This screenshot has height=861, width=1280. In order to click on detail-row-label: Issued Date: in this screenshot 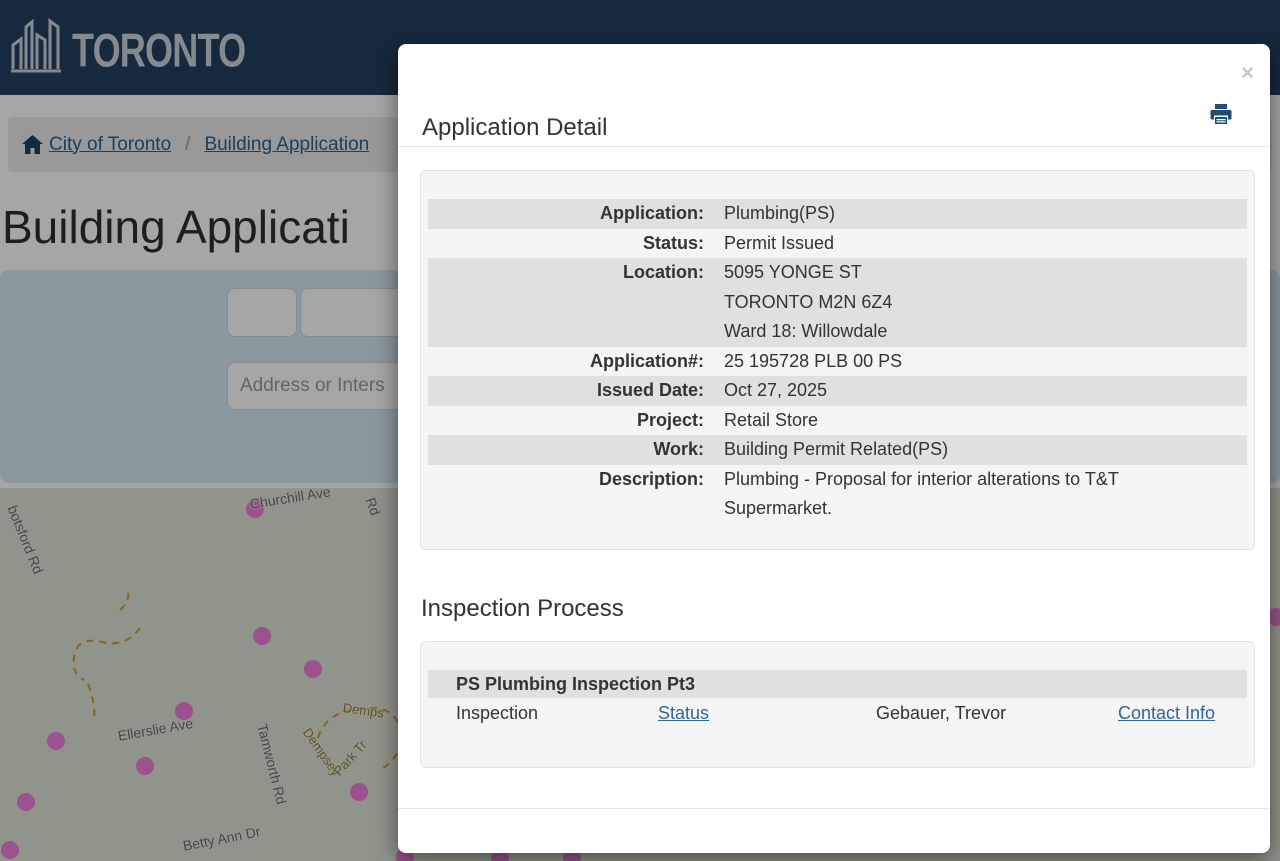, I will do `click(650, 390)`.